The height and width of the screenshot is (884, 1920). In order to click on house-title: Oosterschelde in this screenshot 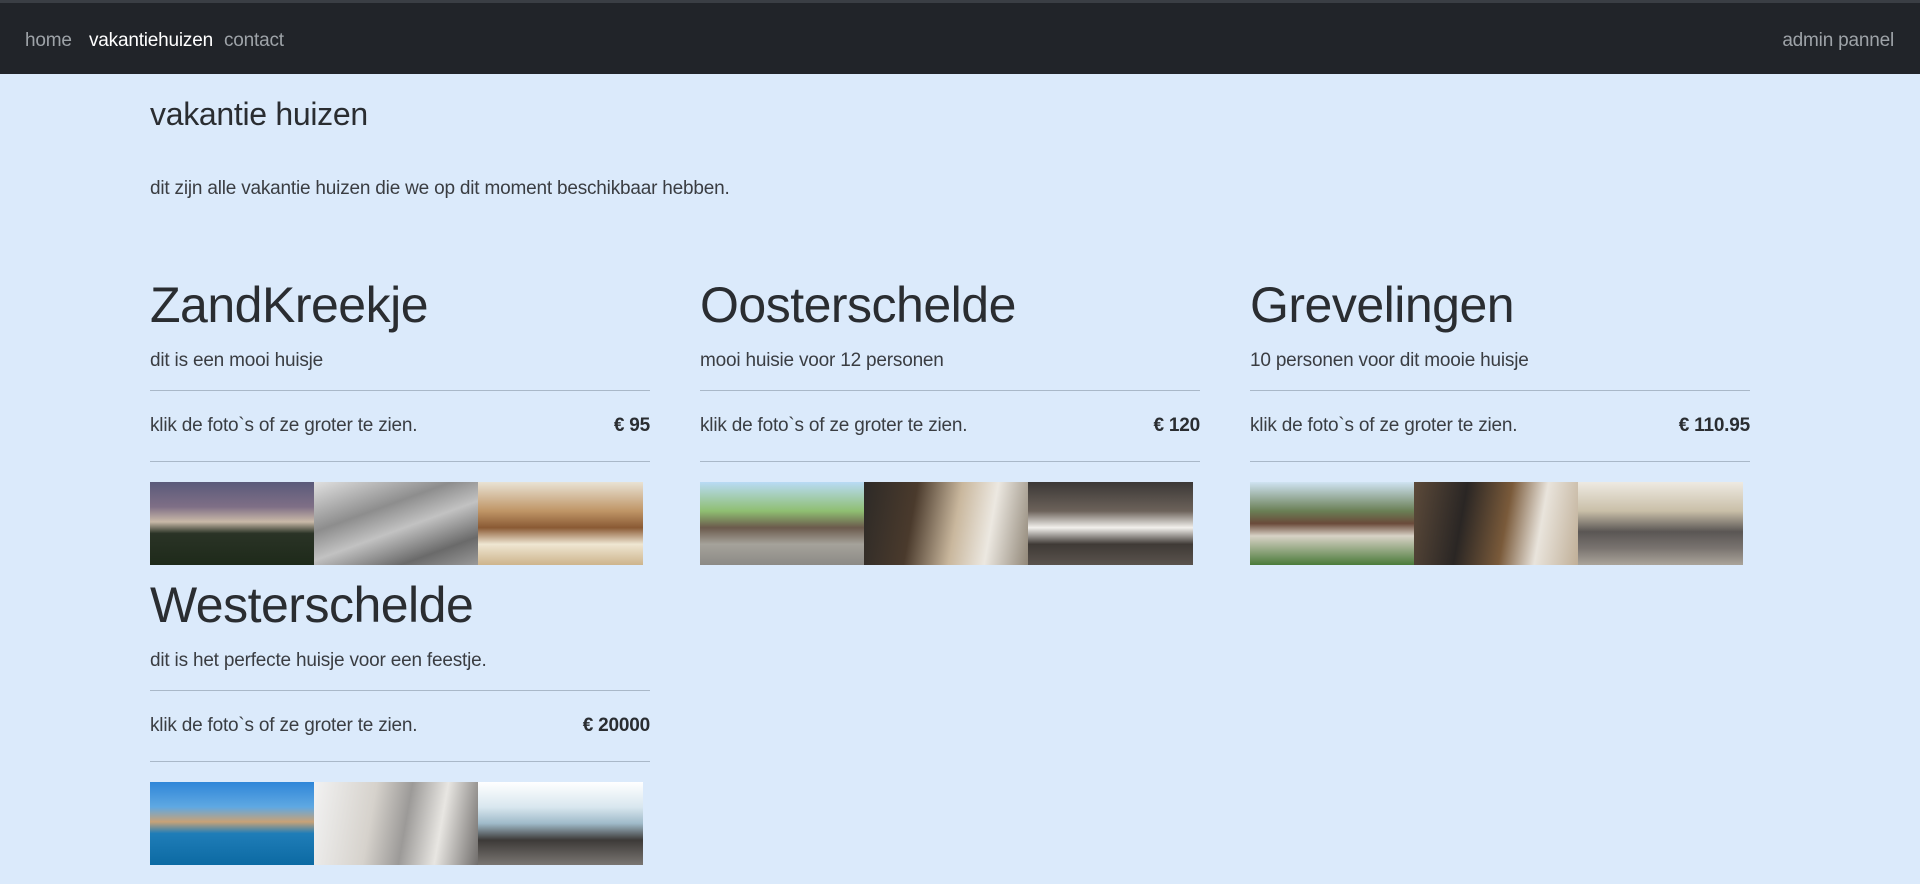, I will do `click(858, 305)`.